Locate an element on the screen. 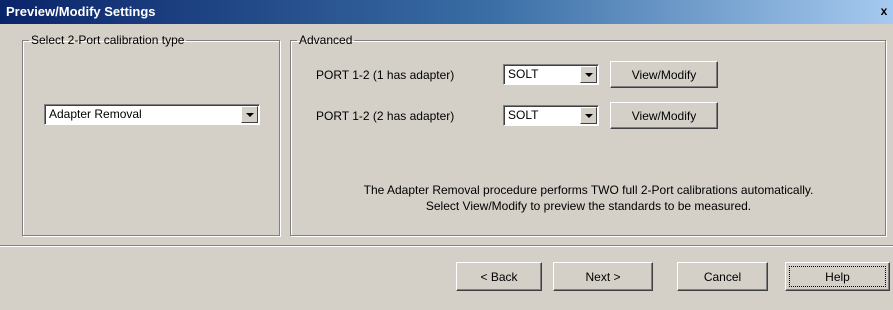 Image resolution: width=893 pixels, height=310 pixels. calibration-type-value: Adapter Removal is located at coordinates (95, 114).